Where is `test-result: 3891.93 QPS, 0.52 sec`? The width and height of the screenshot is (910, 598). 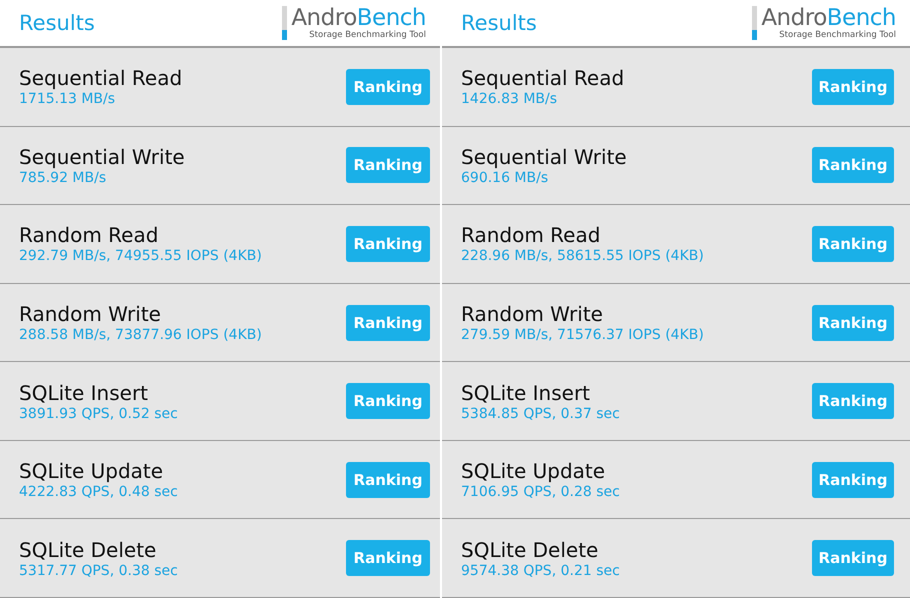
test-result: 3891.93 QPS, 0.52 sec is located at coordinates (98, 414).